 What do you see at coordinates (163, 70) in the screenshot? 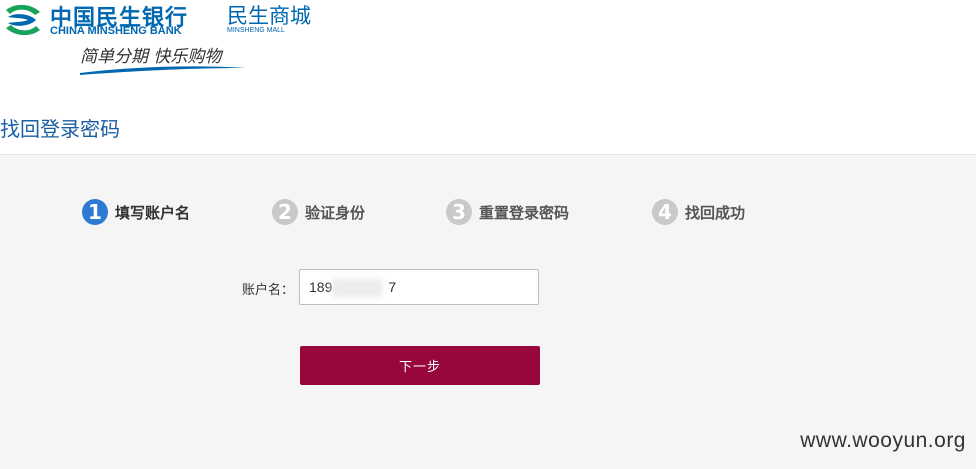
I see `slogan-swoosh-decoration` at bounding box center [163, 70].